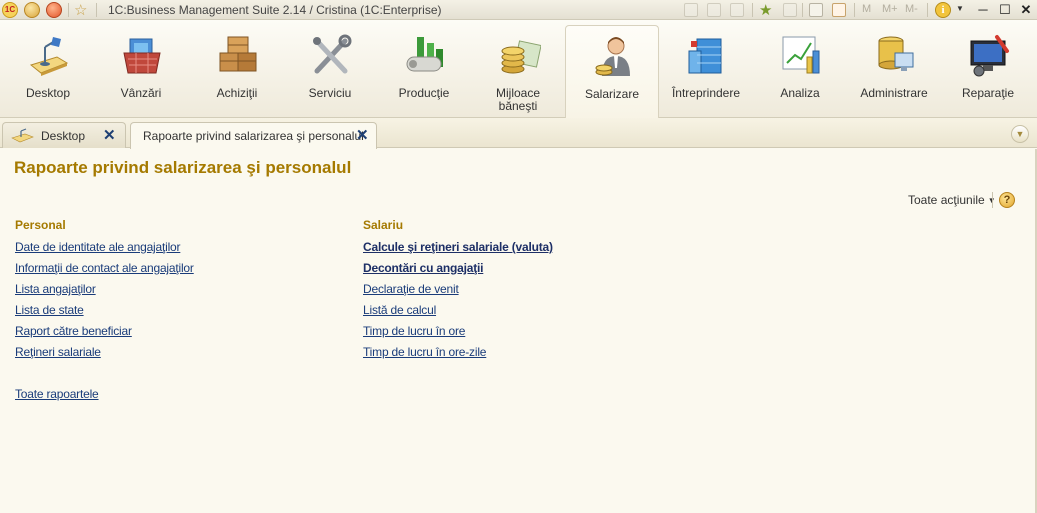 The image size is (1037, 513). I want to click on section-label: Serviciu, so click(330, 93).